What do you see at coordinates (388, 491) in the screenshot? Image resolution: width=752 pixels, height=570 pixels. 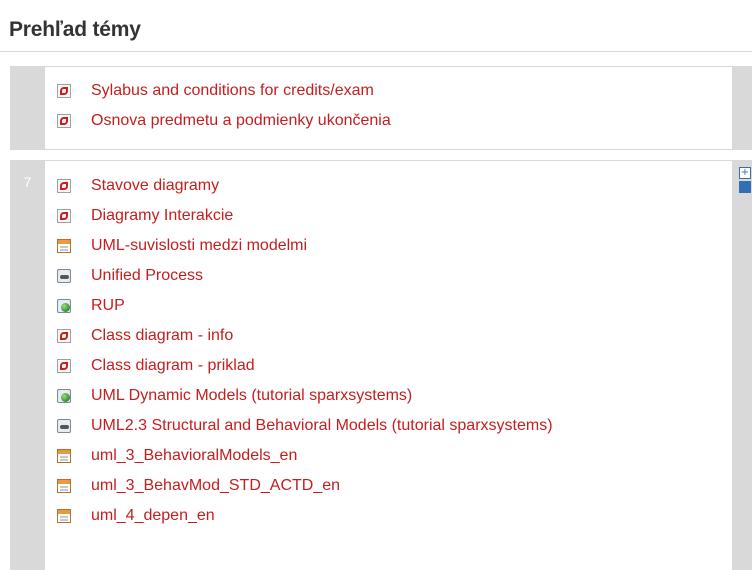 I see `list-item: uml_3_BehavMod_STD_ACTD_en` at bounding box center [388, 491].